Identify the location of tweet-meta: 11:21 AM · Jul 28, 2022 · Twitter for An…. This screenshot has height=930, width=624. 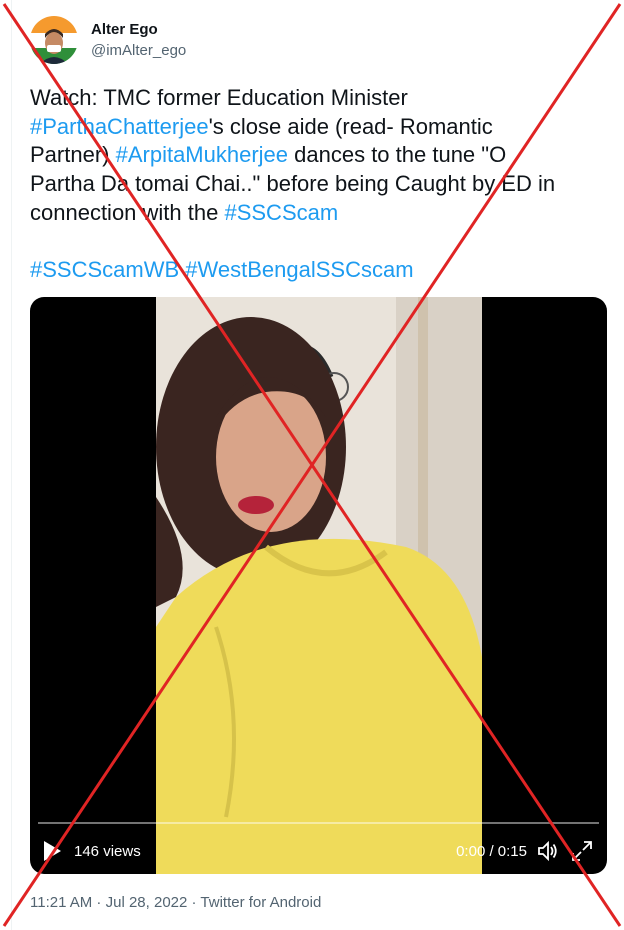
(175, 902).